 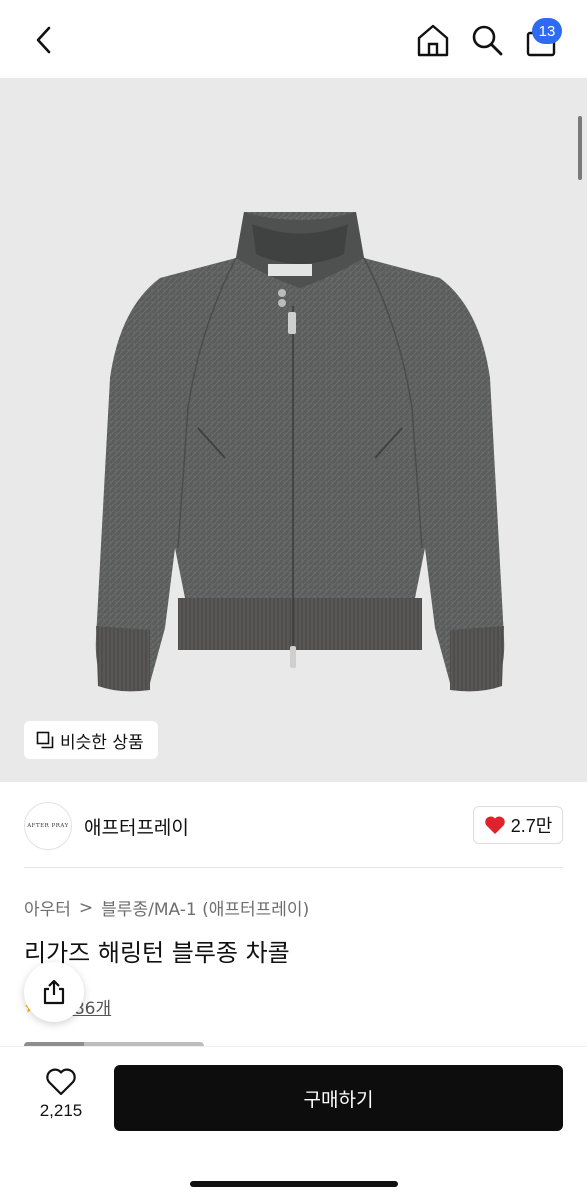 I want to click on share-icon, so click(x=54, y=992).